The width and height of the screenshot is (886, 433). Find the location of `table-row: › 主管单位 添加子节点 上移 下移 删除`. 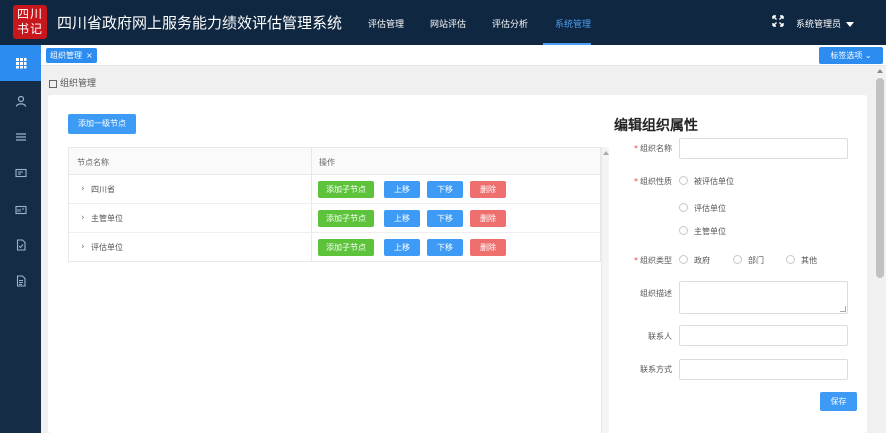

table-row: › 主管单位 添加子节点 上移 下移 删除 is located at coordinates (334, 218).